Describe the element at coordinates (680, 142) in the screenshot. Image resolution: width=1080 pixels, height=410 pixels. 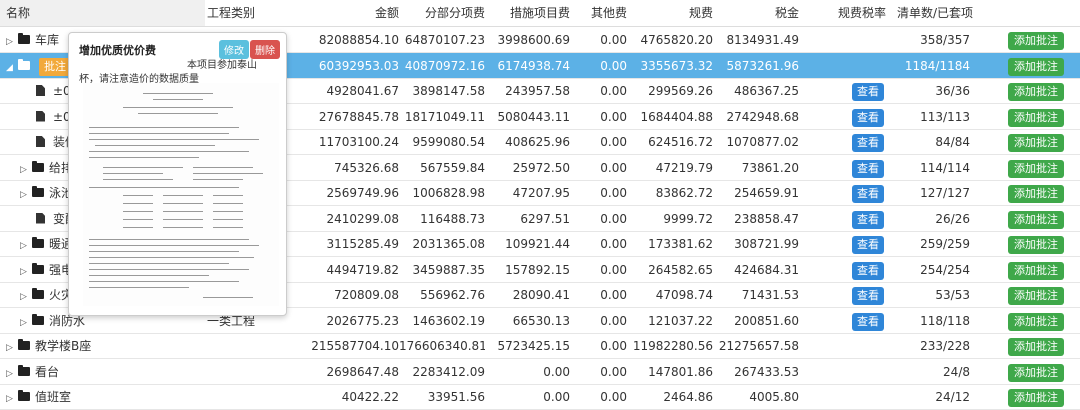
I see `cell-fee: 624516.72` at that location.